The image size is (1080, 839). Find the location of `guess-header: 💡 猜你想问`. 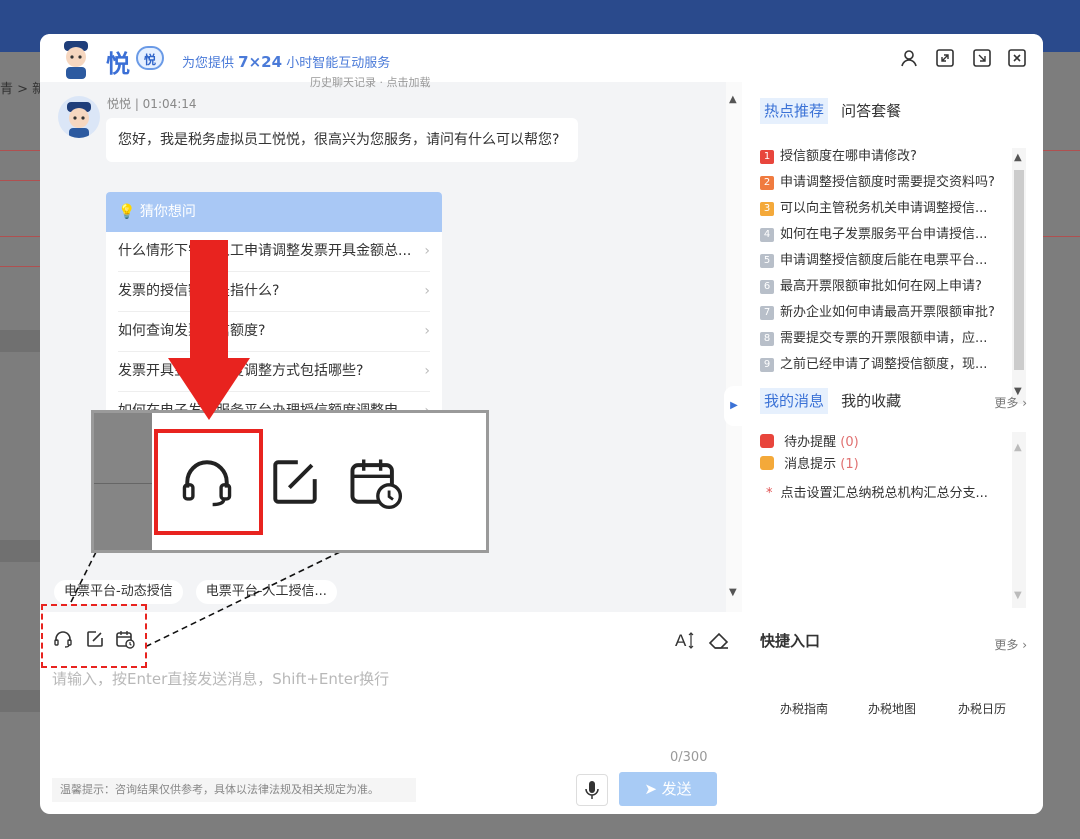

guess-header: 💡 猜你想问 is located at coordinates (274, 212).